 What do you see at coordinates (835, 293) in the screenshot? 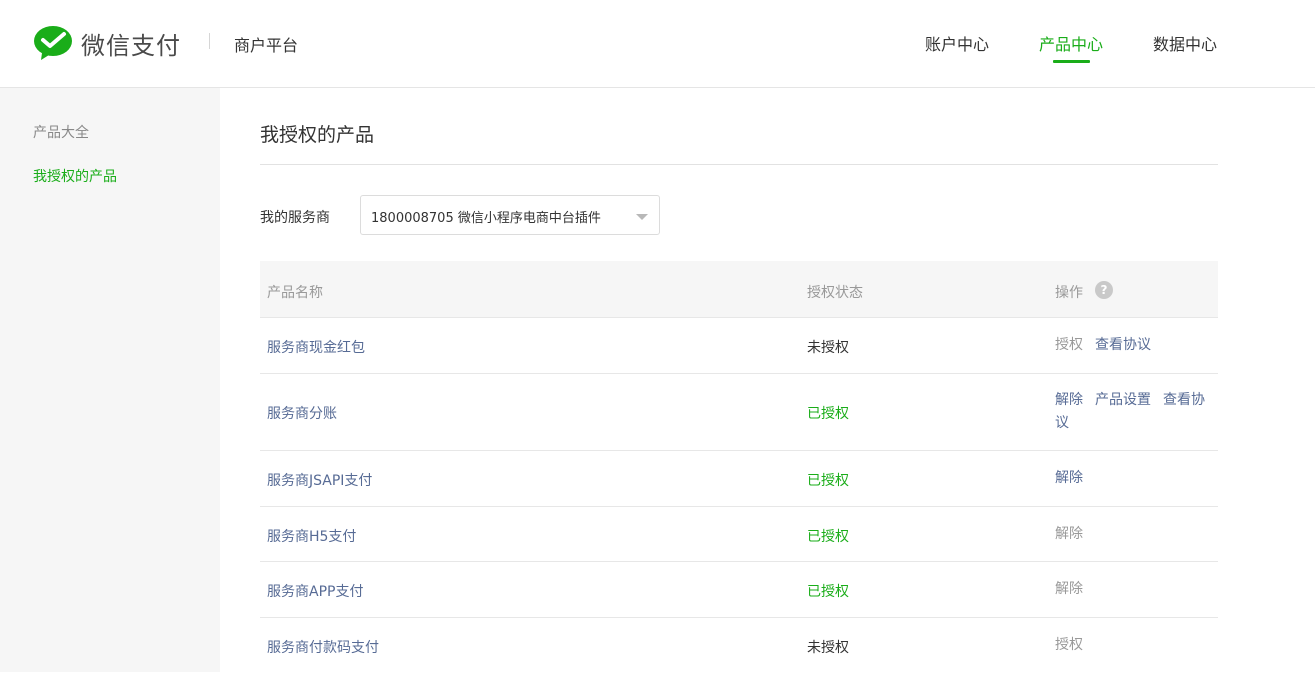
I see `header-auth-status: 授权状态` at bounding box center [835, 293].